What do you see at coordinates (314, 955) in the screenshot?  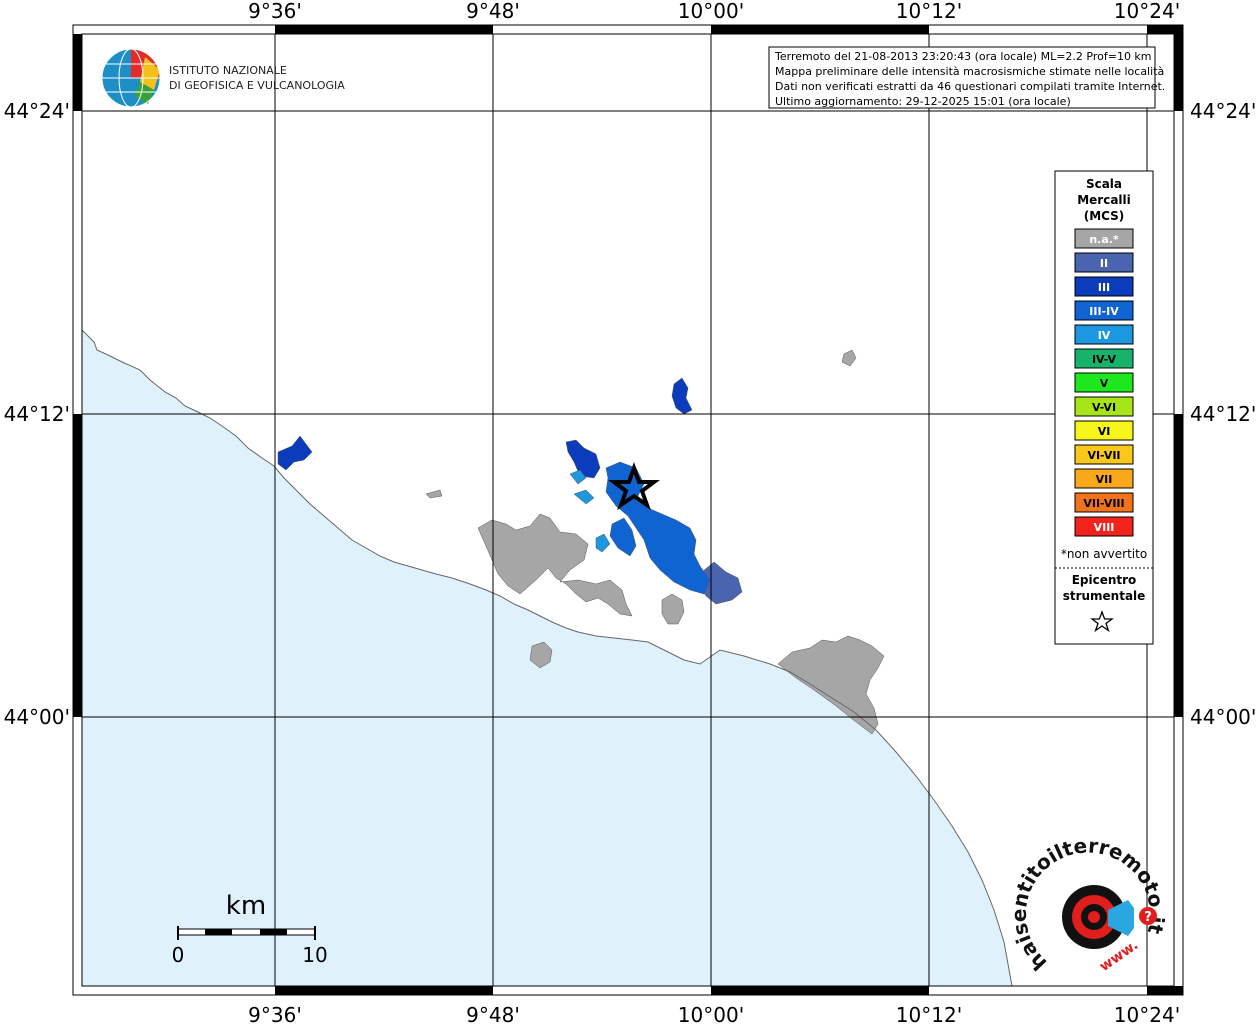 I see `scale-end: 10` at bounding box center [314, 955].